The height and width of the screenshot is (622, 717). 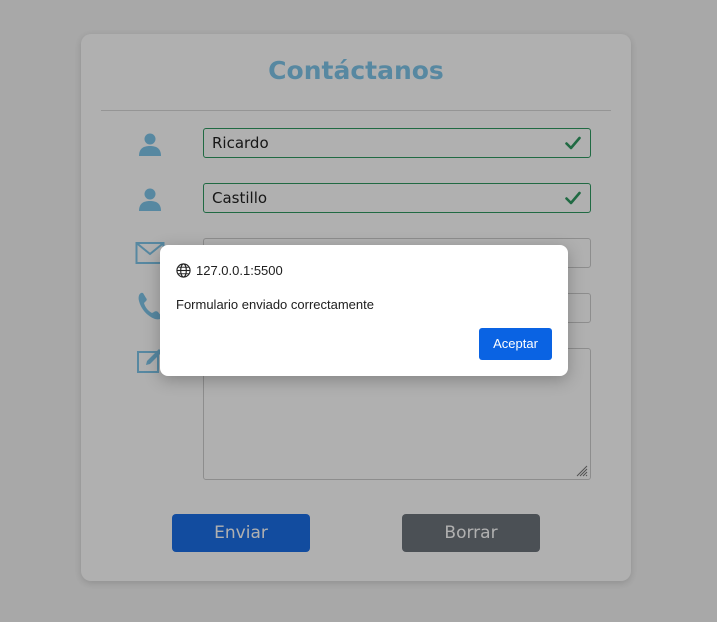 What do you see at coordinates (275, 304) in the screenshot?
I see `dialog-message: Formulario enviado correctamente` at bounding box center [275, 304].